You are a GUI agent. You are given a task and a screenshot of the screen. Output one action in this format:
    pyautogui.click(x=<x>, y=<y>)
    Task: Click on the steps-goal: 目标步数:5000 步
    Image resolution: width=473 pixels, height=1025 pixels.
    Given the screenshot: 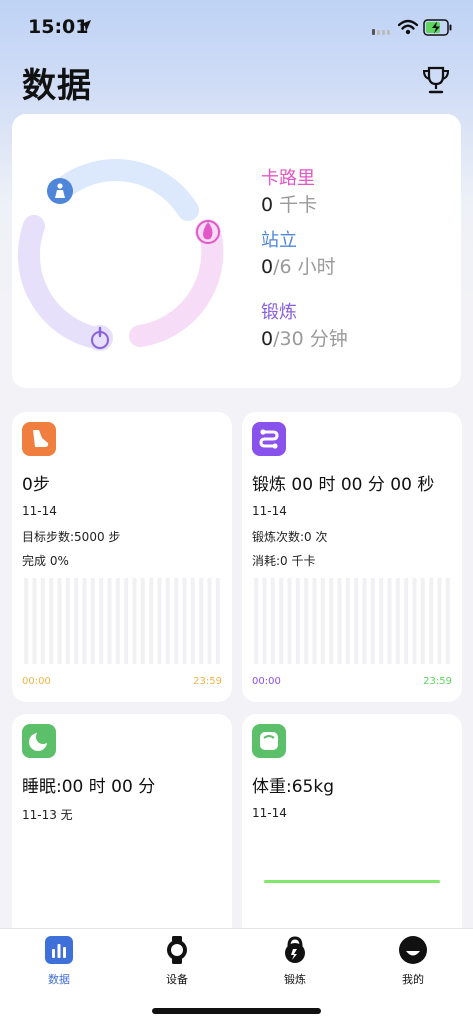 What is the action you would take?
    pyautogui.click(x=71, y=537)
    